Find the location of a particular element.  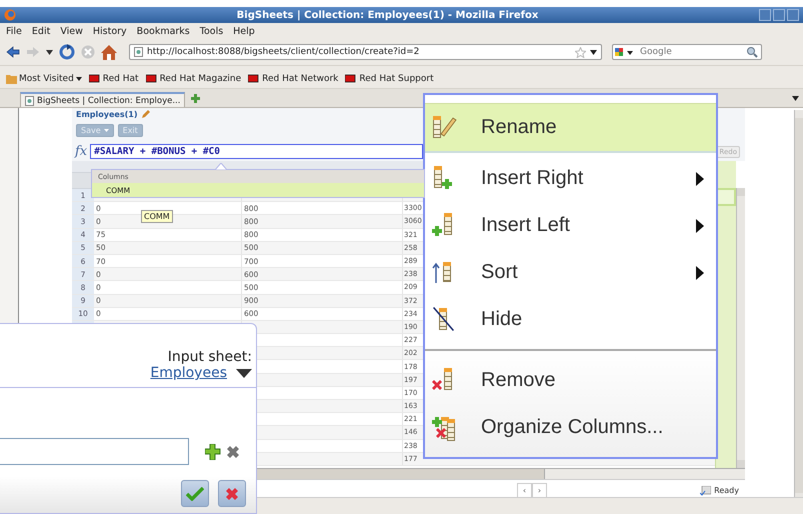

pencil-icon is located at coordinates (145, 114).